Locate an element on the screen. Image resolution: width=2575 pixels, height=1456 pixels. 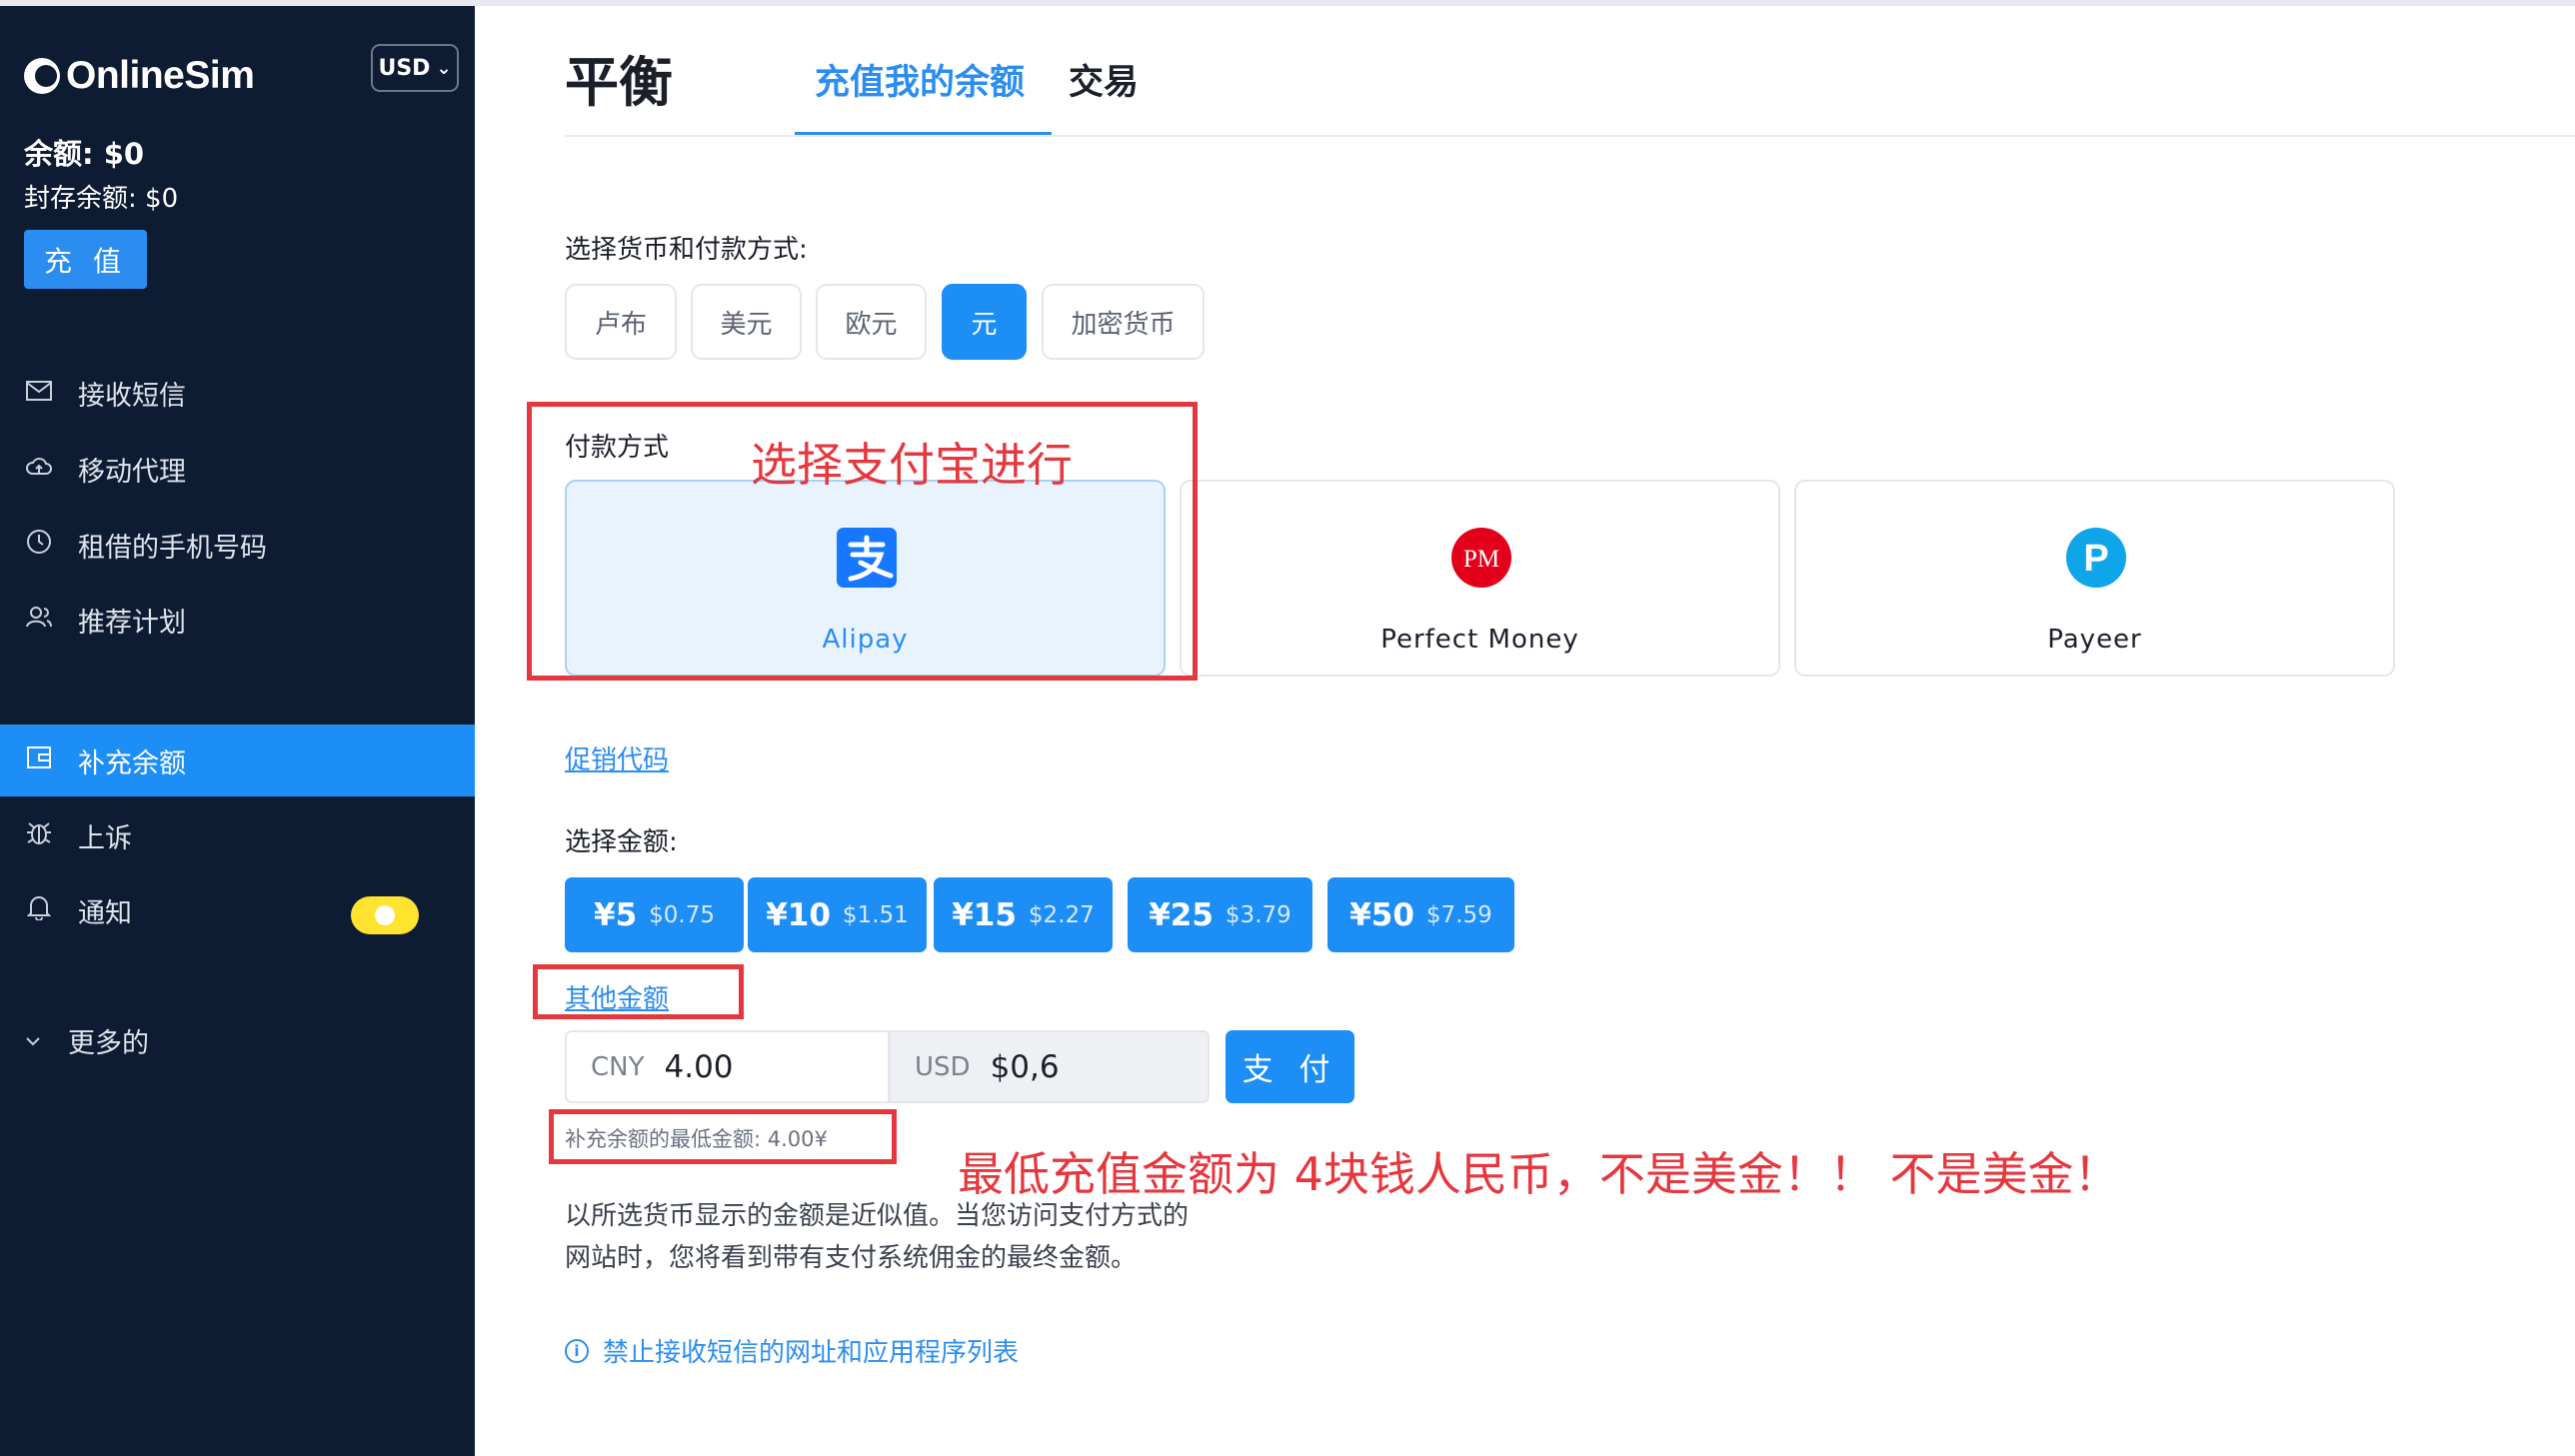
currency-usd-button: 美元 is located at coordinates (747, 322).